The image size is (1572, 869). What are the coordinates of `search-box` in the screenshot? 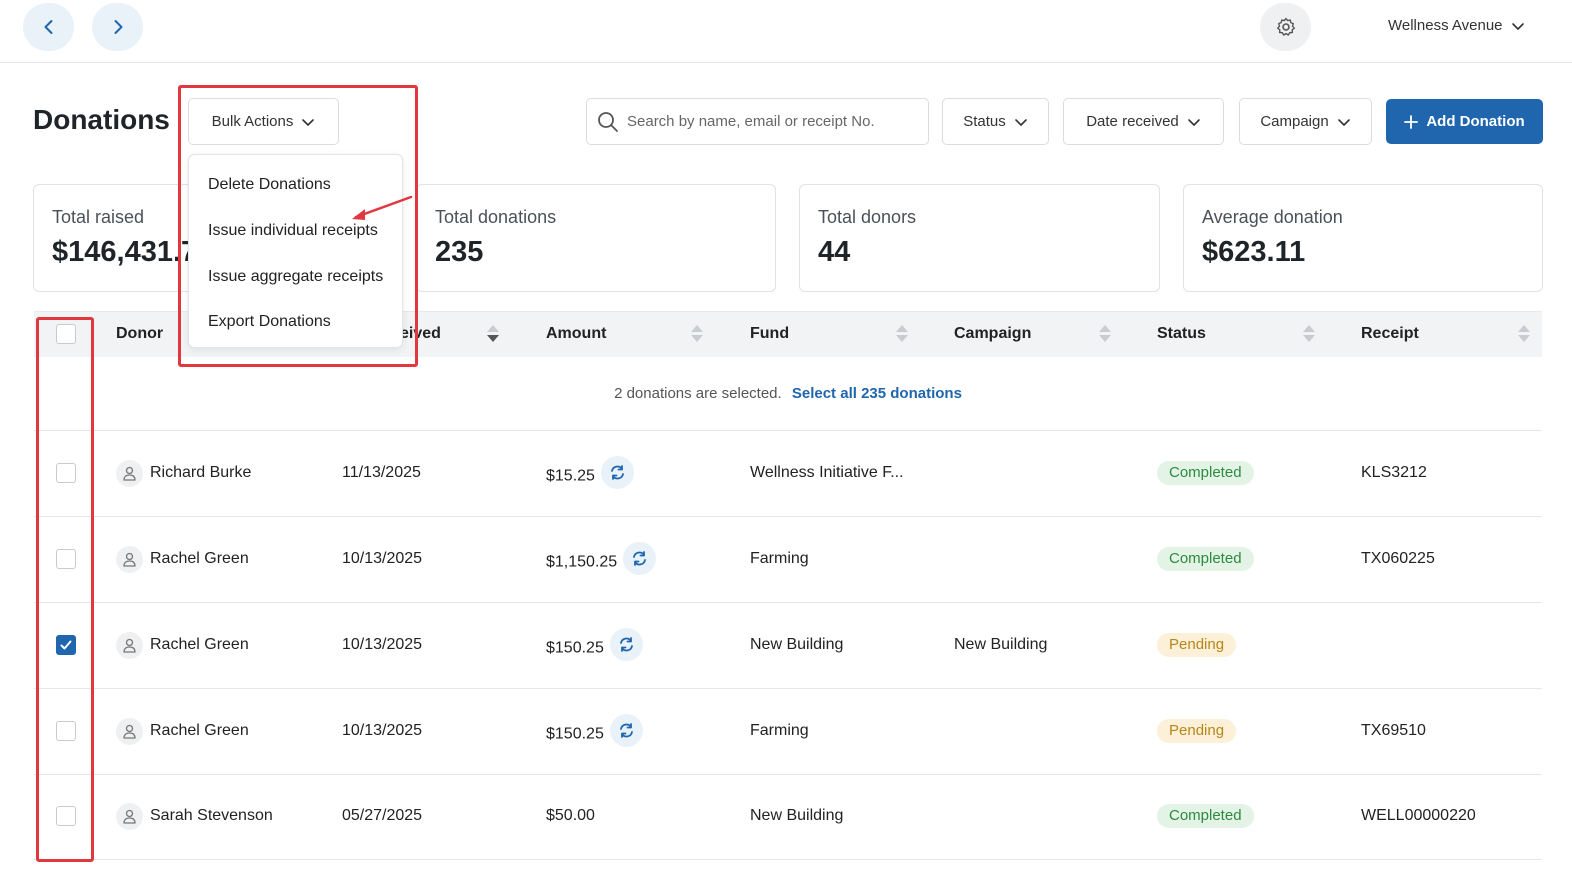 It's located at (757, 121).